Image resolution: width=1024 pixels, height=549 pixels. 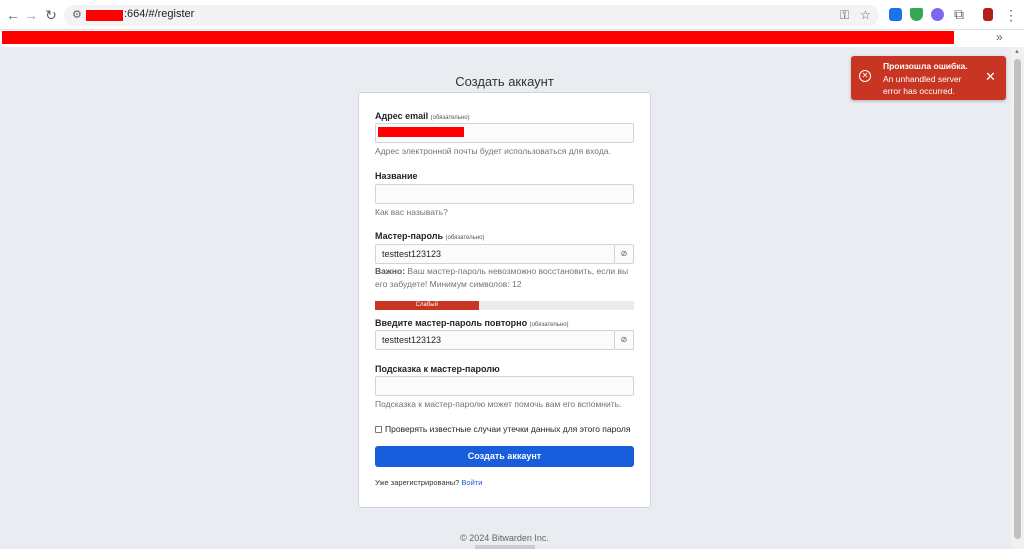 I want to click on bookmarks-redaction, so click(x=478, y=37).